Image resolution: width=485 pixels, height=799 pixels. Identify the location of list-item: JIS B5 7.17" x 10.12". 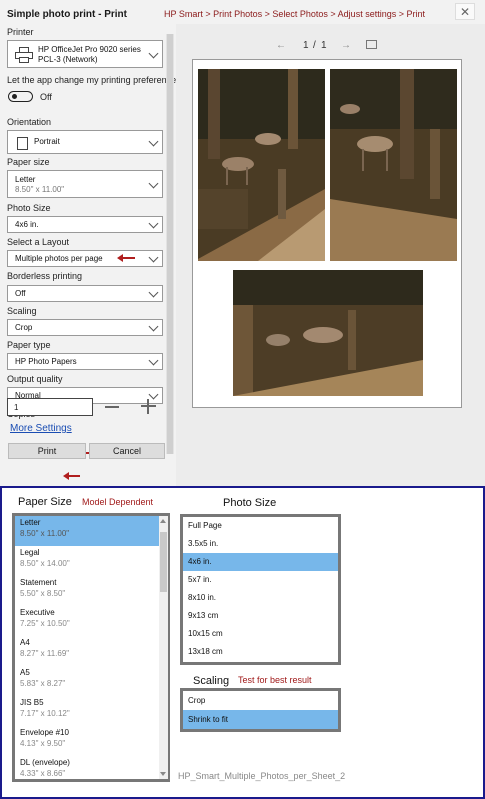
(87, 711).